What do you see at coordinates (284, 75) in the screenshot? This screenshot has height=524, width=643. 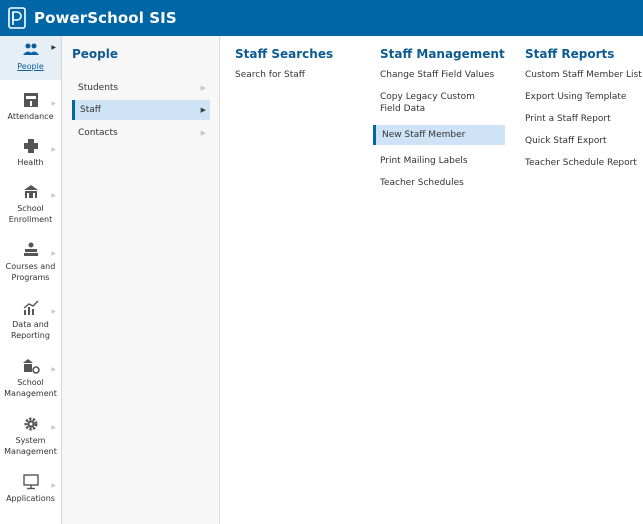 I see `link-search-for-staff: Search for Staff` at bounding box center [284, 75].